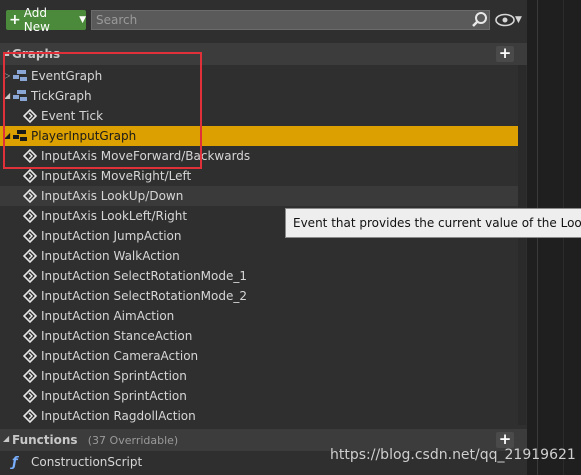  Describe the element at coordinates (259, 356) in the screenshot. I see `tree-item-event: InputAction CameraAction` at that location.